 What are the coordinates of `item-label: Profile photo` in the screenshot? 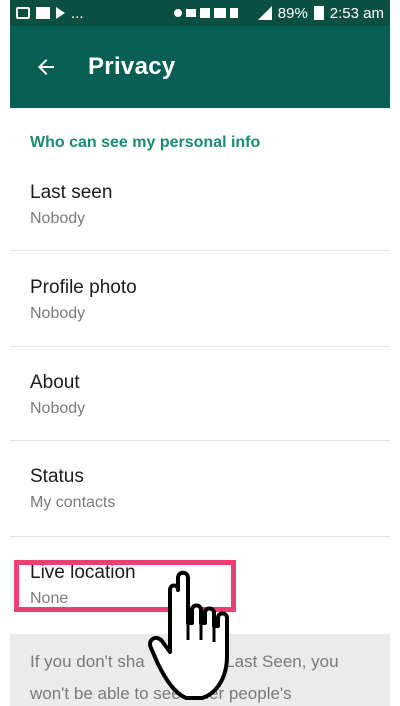 It's located at (83, 287).